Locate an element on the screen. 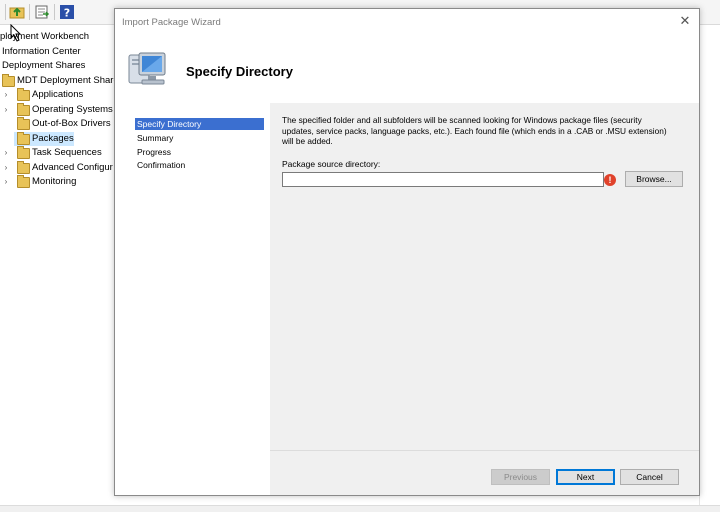 Image resolution: width=720 pixels, height=512 pixels. tree-item-label: Operating Systems is located at coordinates (72, 109).